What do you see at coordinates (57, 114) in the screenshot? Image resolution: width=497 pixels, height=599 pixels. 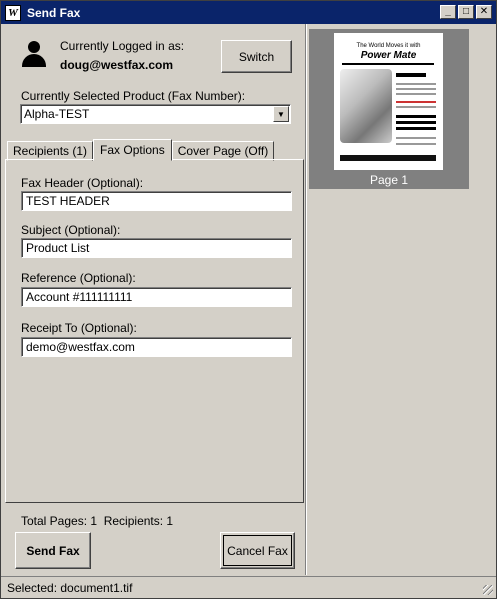 I see `product-select-value: Alpha-TEST` at bounding box center [57, 114].